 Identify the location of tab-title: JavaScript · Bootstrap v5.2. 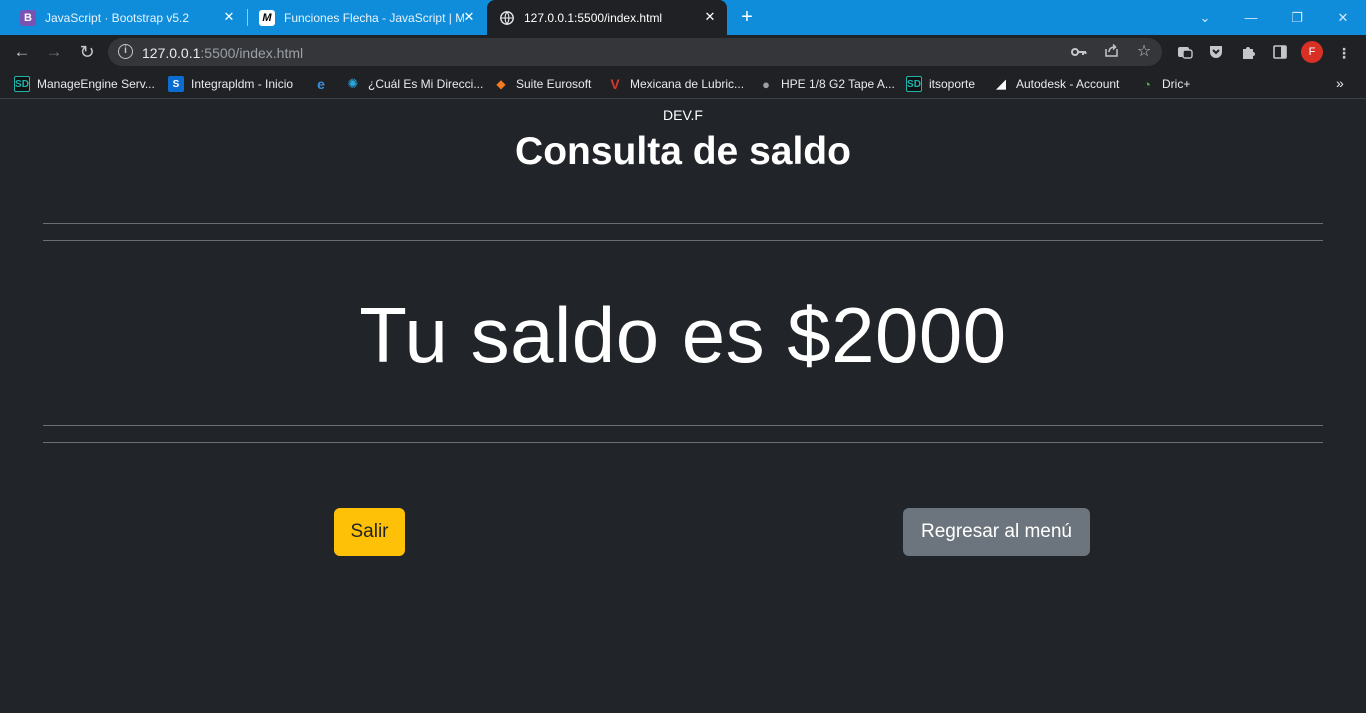
(117, 17).